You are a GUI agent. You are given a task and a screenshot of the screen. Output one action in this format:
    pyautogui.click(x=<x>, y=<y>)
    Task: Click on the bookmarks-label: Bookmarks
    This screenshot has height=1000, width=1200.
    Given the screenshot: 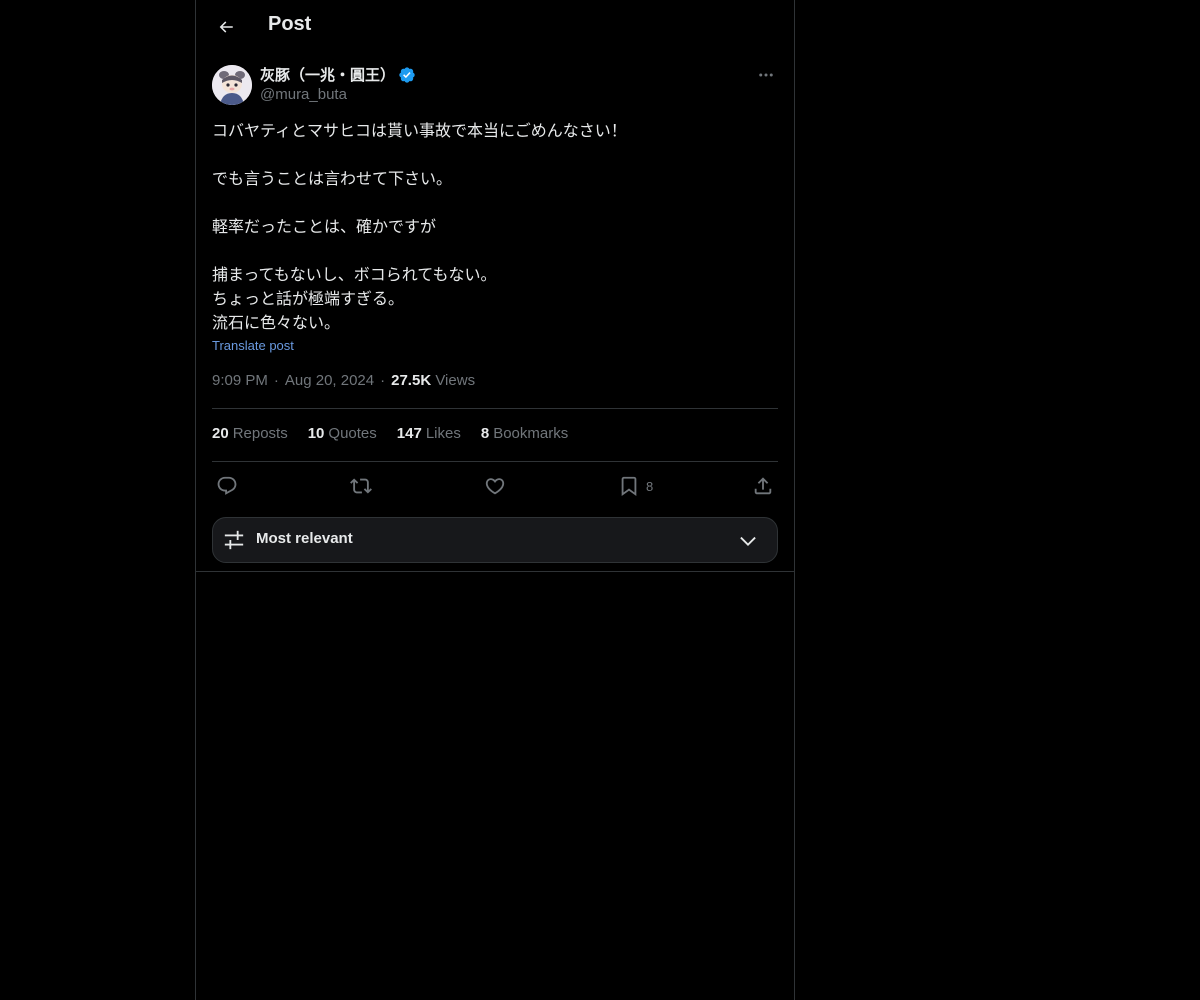 What is the action you would take?
    pyautogui.click(x=531, y=433)
    